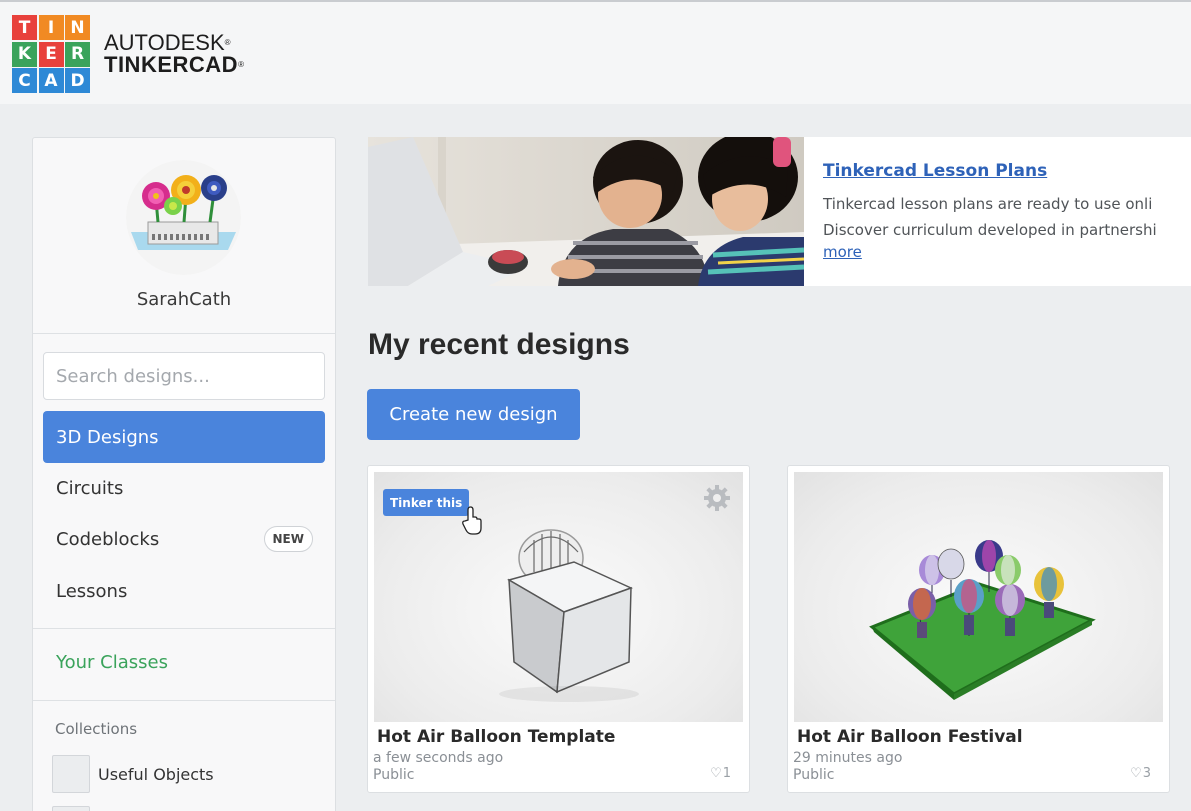  What do you see at coordinates (717, 498) in the screenshot?
I see `gear-icon` at bounding box center [717, 498].